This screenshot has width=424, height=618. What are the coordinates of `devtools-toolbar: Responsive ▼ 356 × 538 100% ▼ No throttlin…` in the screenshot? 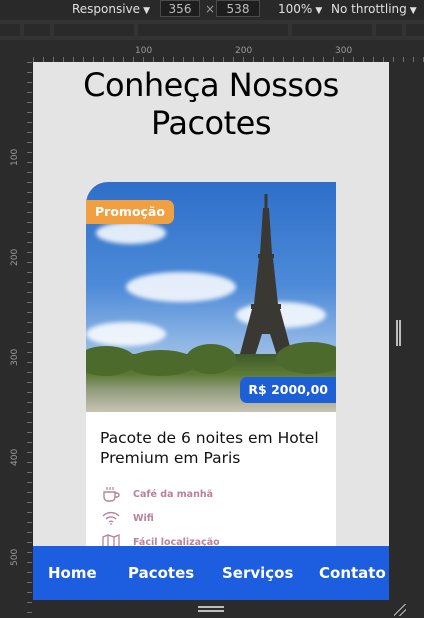 It's located at (212, 10).